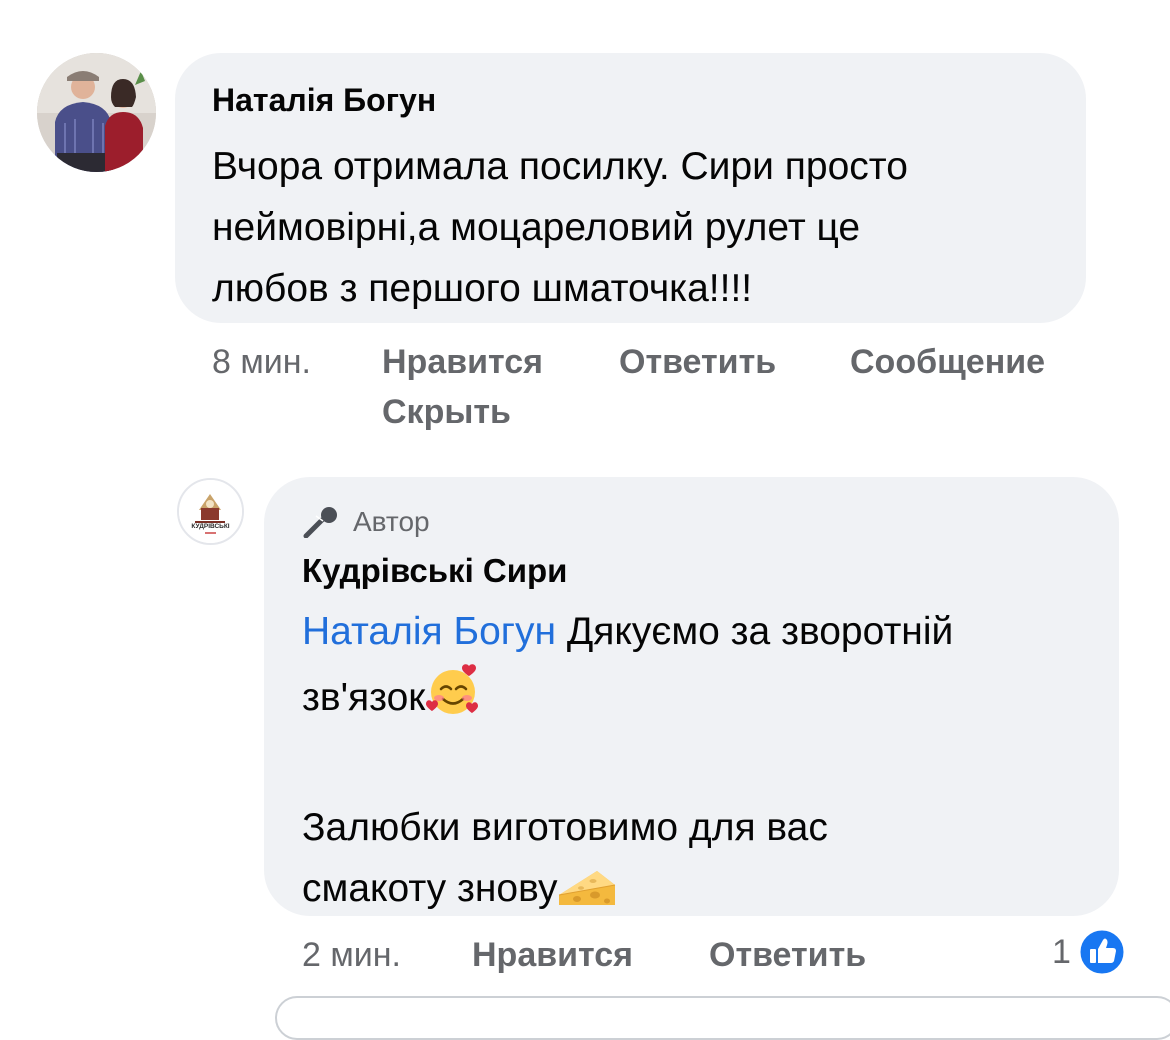 The image size is (1170, 1040). What do you see at coordinates (210, 526) in the screenshot?
I see `logo-text: КУДРІВСЬКІ` at bounding box center [210, 526].